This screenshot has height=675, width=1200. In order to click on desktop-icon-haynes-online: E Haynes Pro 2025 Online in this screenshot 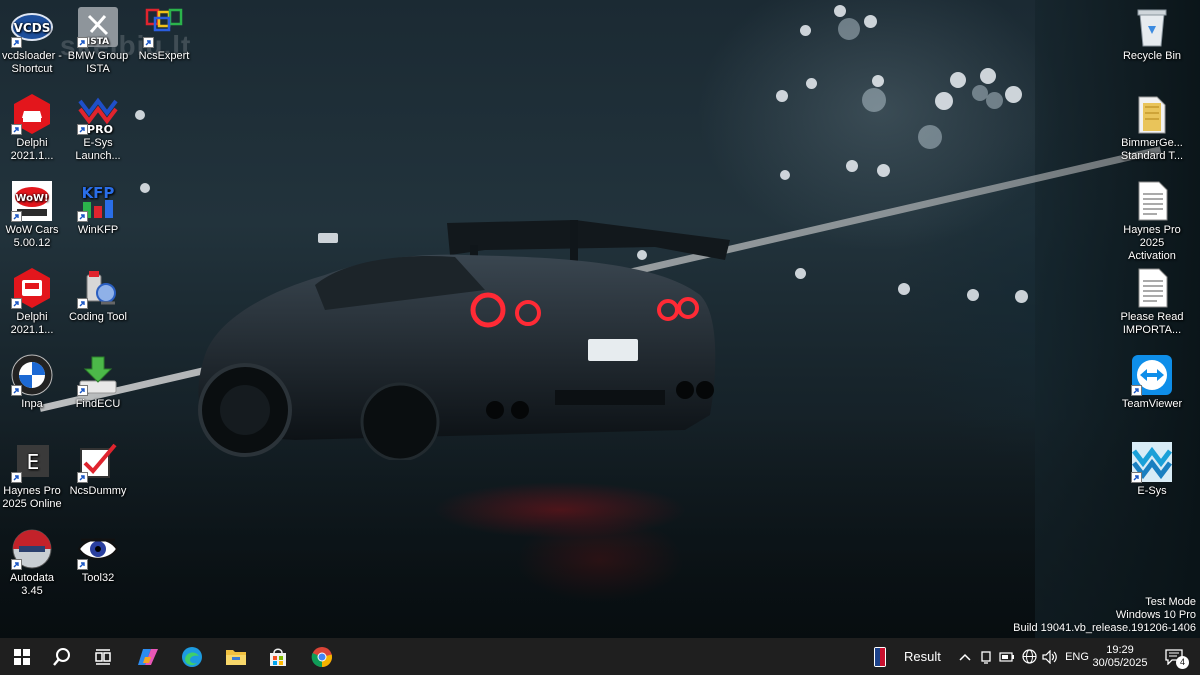, I will do `click(34, 476)`.